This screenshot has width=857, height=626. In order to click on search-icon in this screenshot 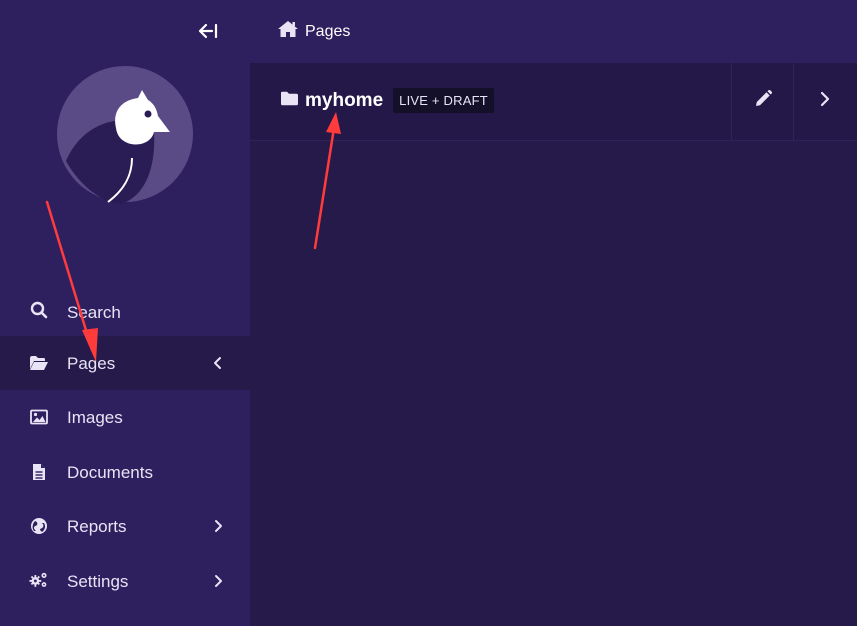, I will do `click(39, 310)`.